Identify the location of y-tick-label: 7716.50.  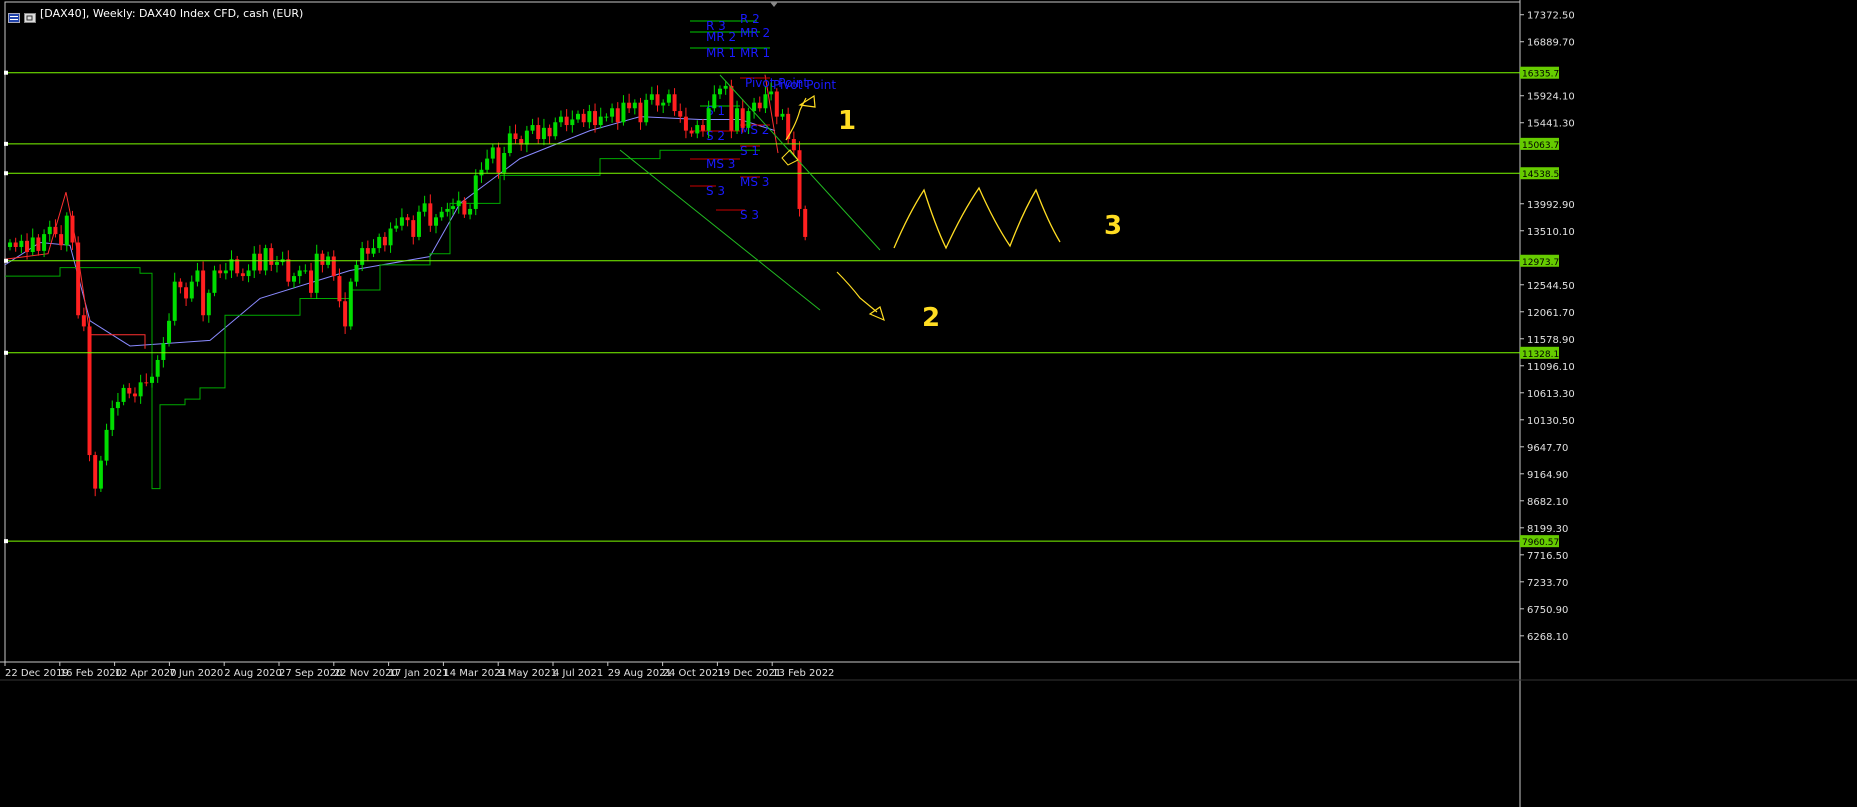
(1547, 556).